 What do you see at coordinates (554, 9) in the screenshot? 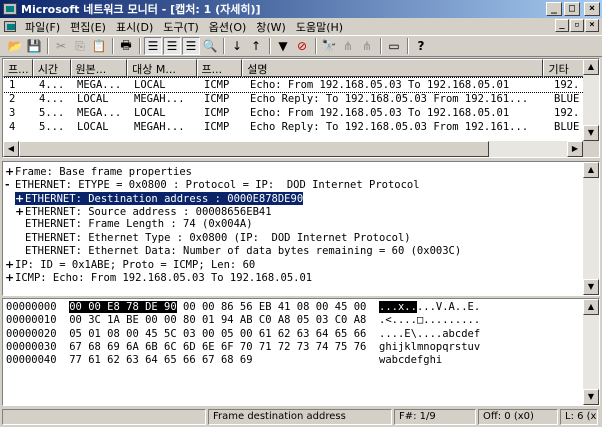
I see `minimize-button: _` at bounding box center [554, 9].